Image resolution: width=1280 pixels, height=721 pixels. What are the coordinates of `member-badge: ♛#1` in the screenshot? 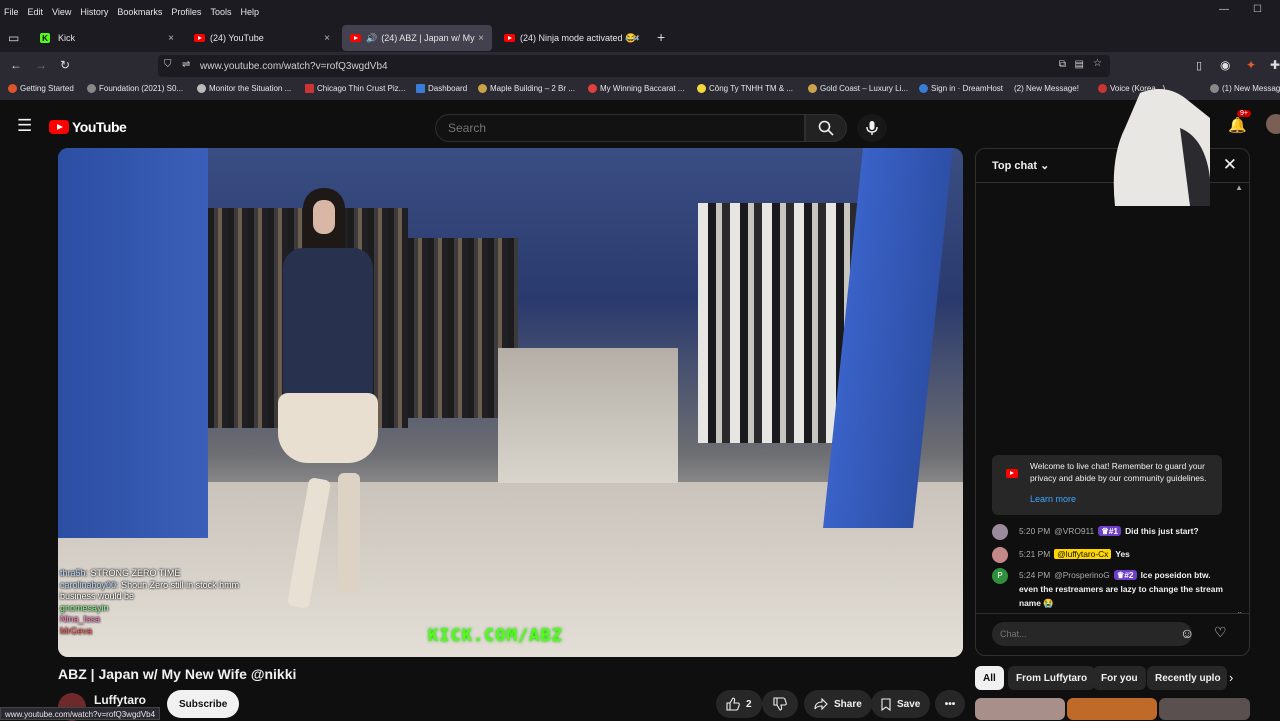 It's located at (1110, 531).